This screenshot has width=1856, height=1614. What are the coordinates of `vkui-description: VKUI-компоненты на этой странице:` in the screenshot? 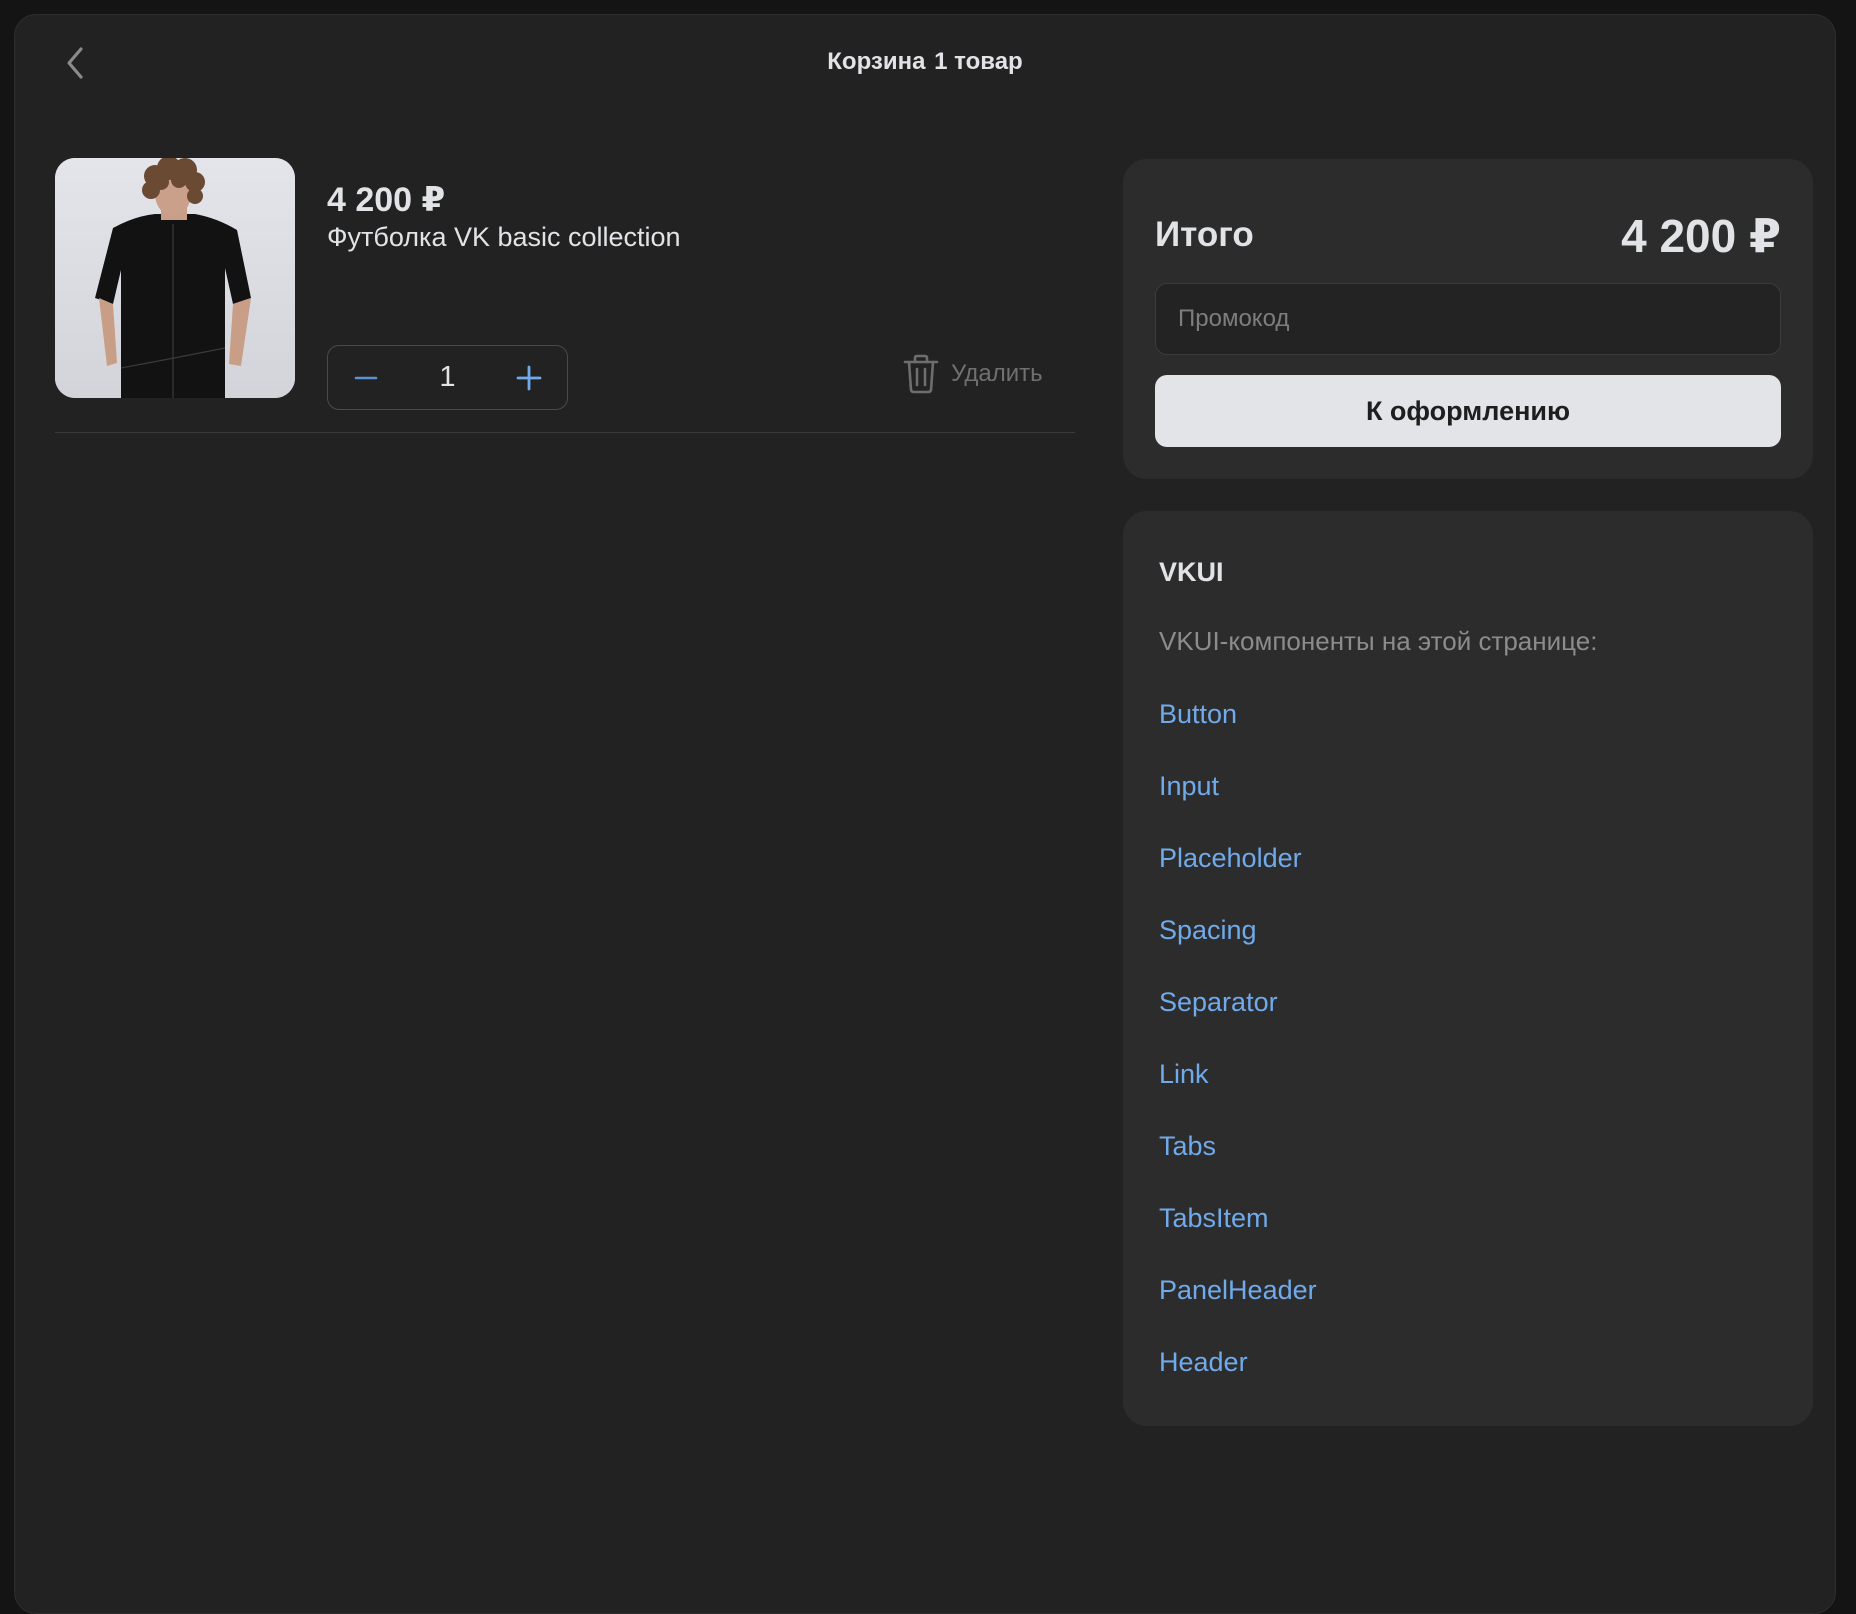 It's located at (1378, 641).